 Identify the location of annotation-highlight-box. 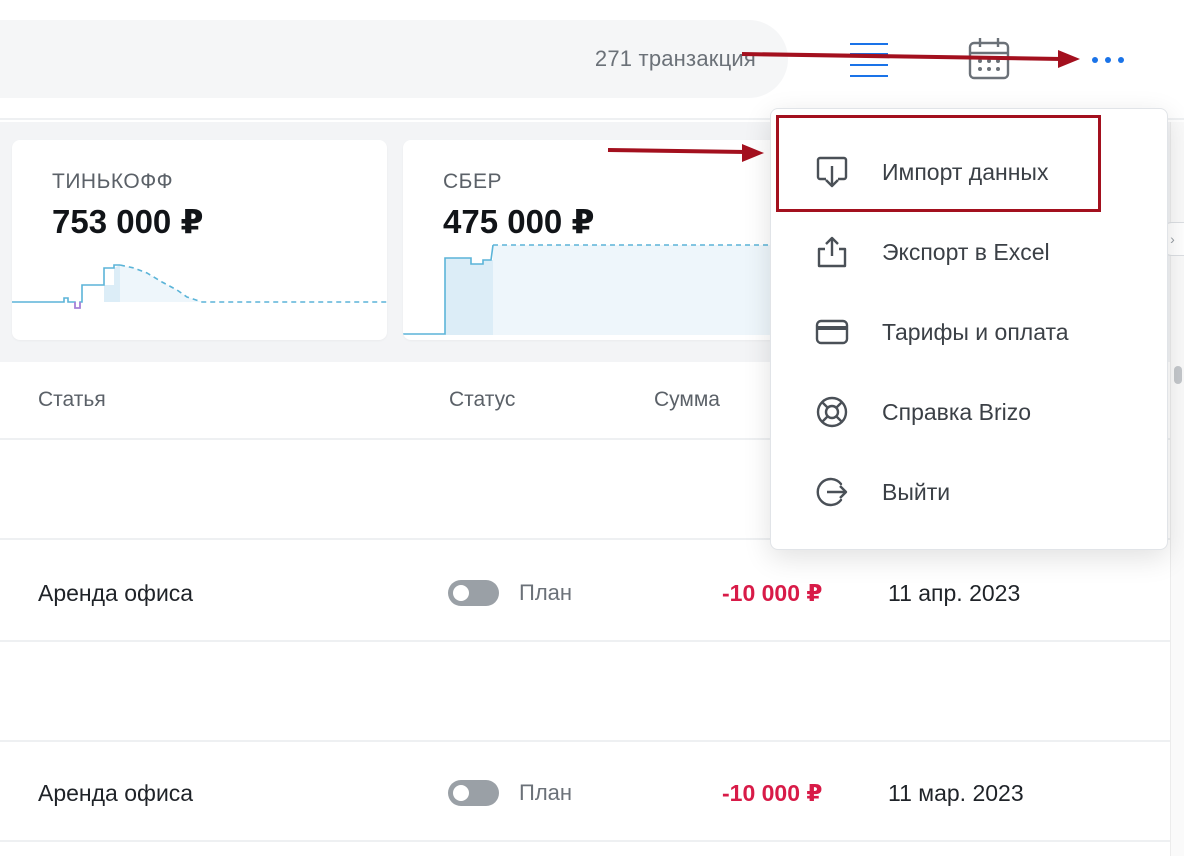
(938, 163).